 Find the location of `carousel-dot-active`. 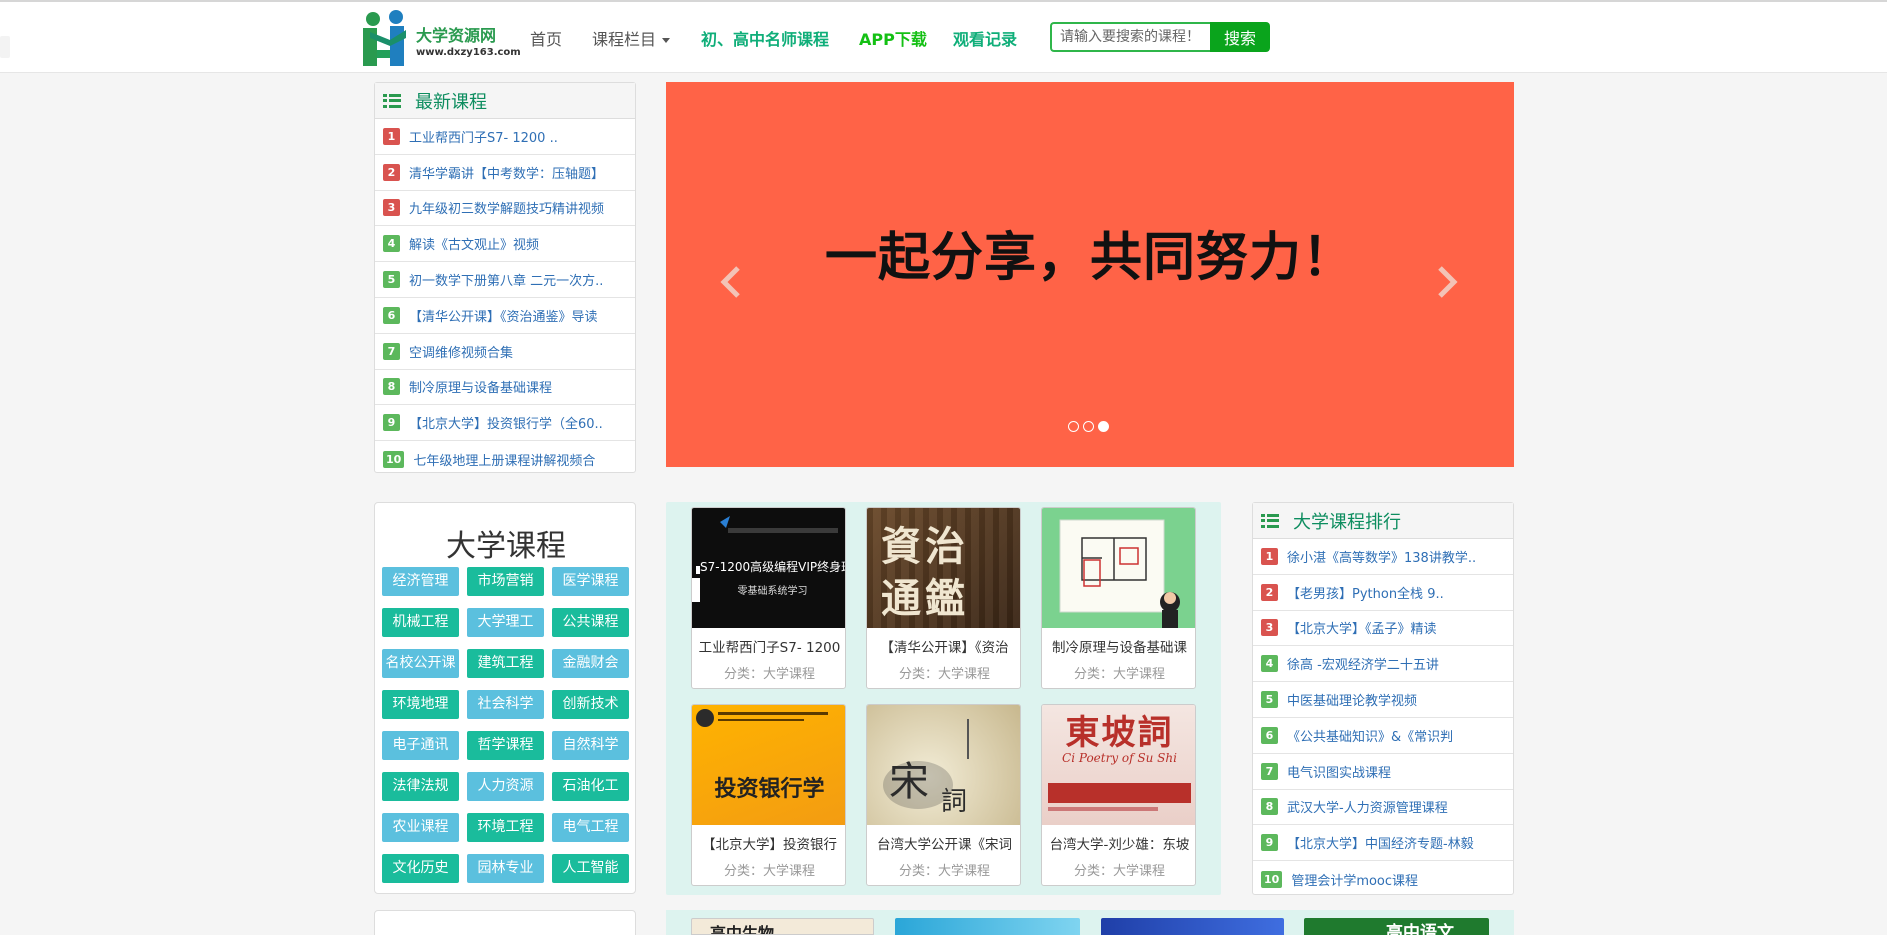

carousel-dot-active is located at coordinates (1103, 426).